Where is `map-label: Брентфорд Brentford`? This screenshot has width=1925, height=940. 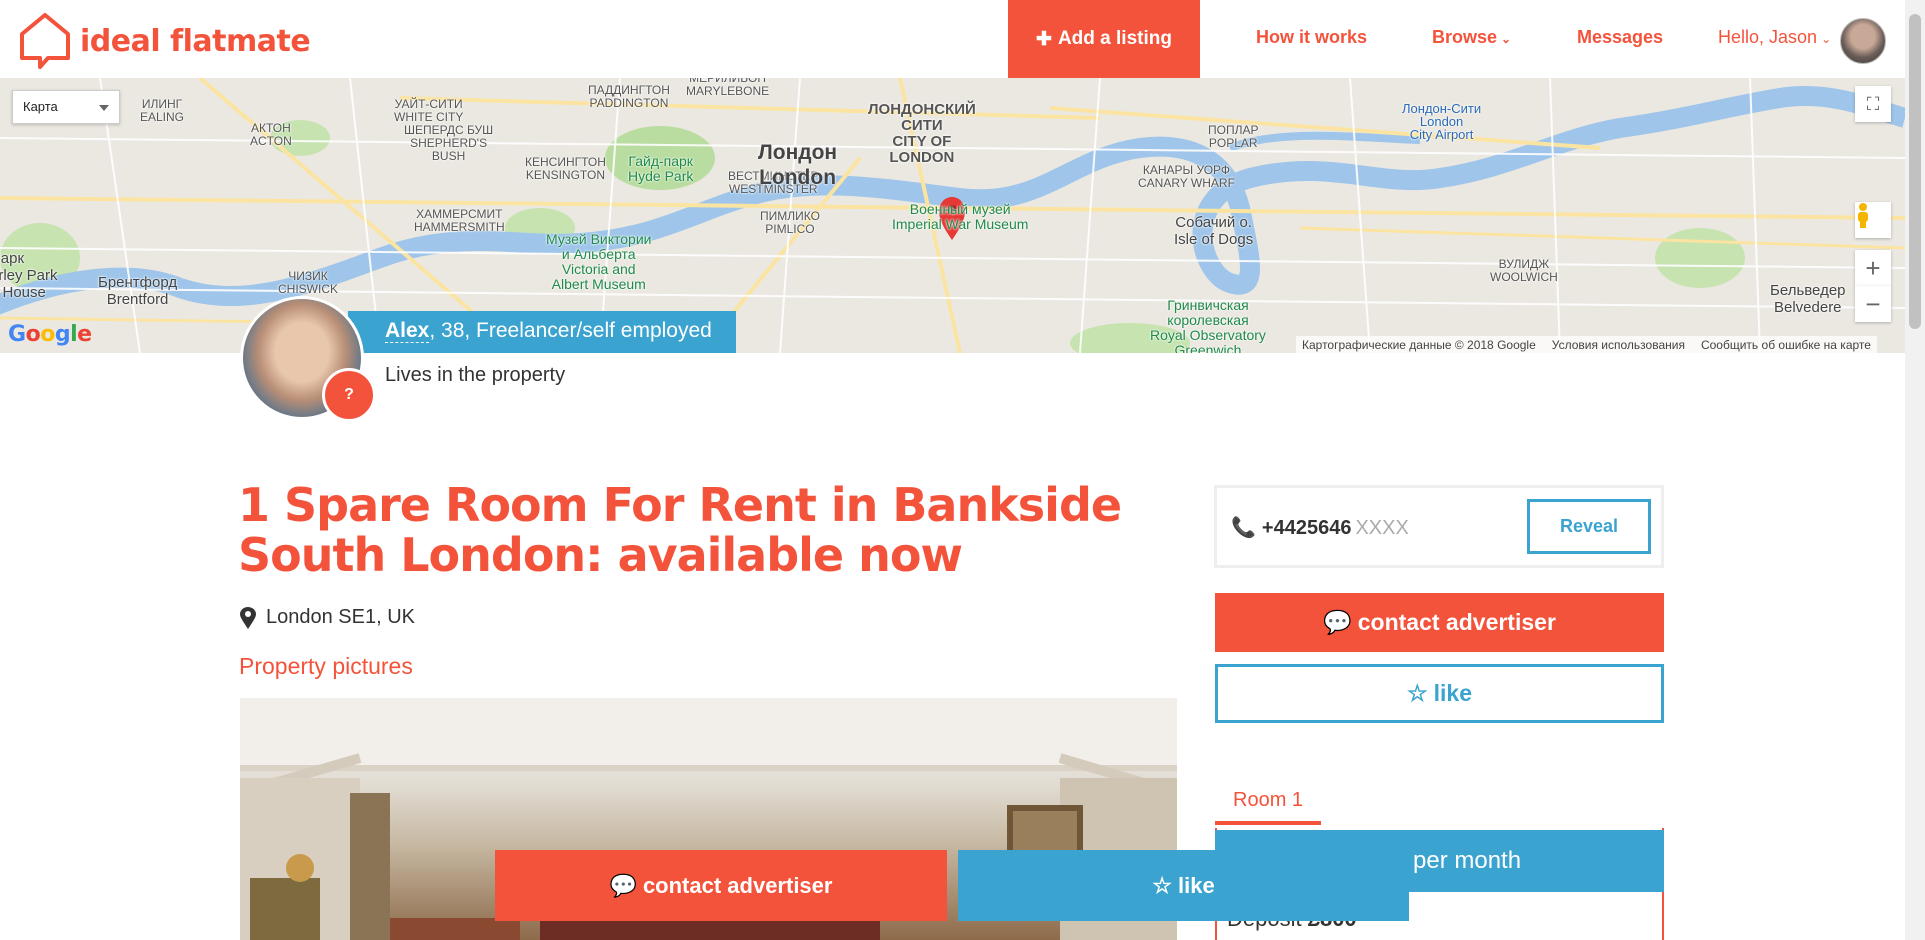 map-label: Брентфорд Brentford is located at coordinates (138, 291).